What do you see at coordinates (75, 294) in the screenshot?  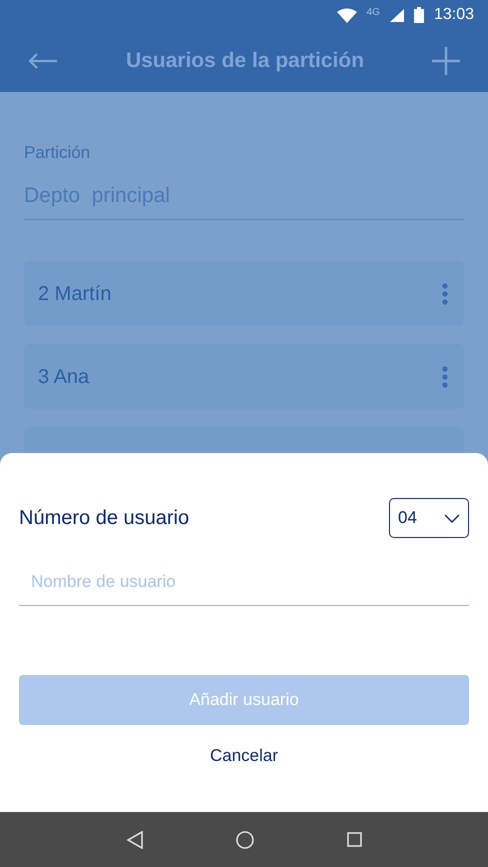 I see `user-name: 2 Martín` at bounding box center [75, 294].